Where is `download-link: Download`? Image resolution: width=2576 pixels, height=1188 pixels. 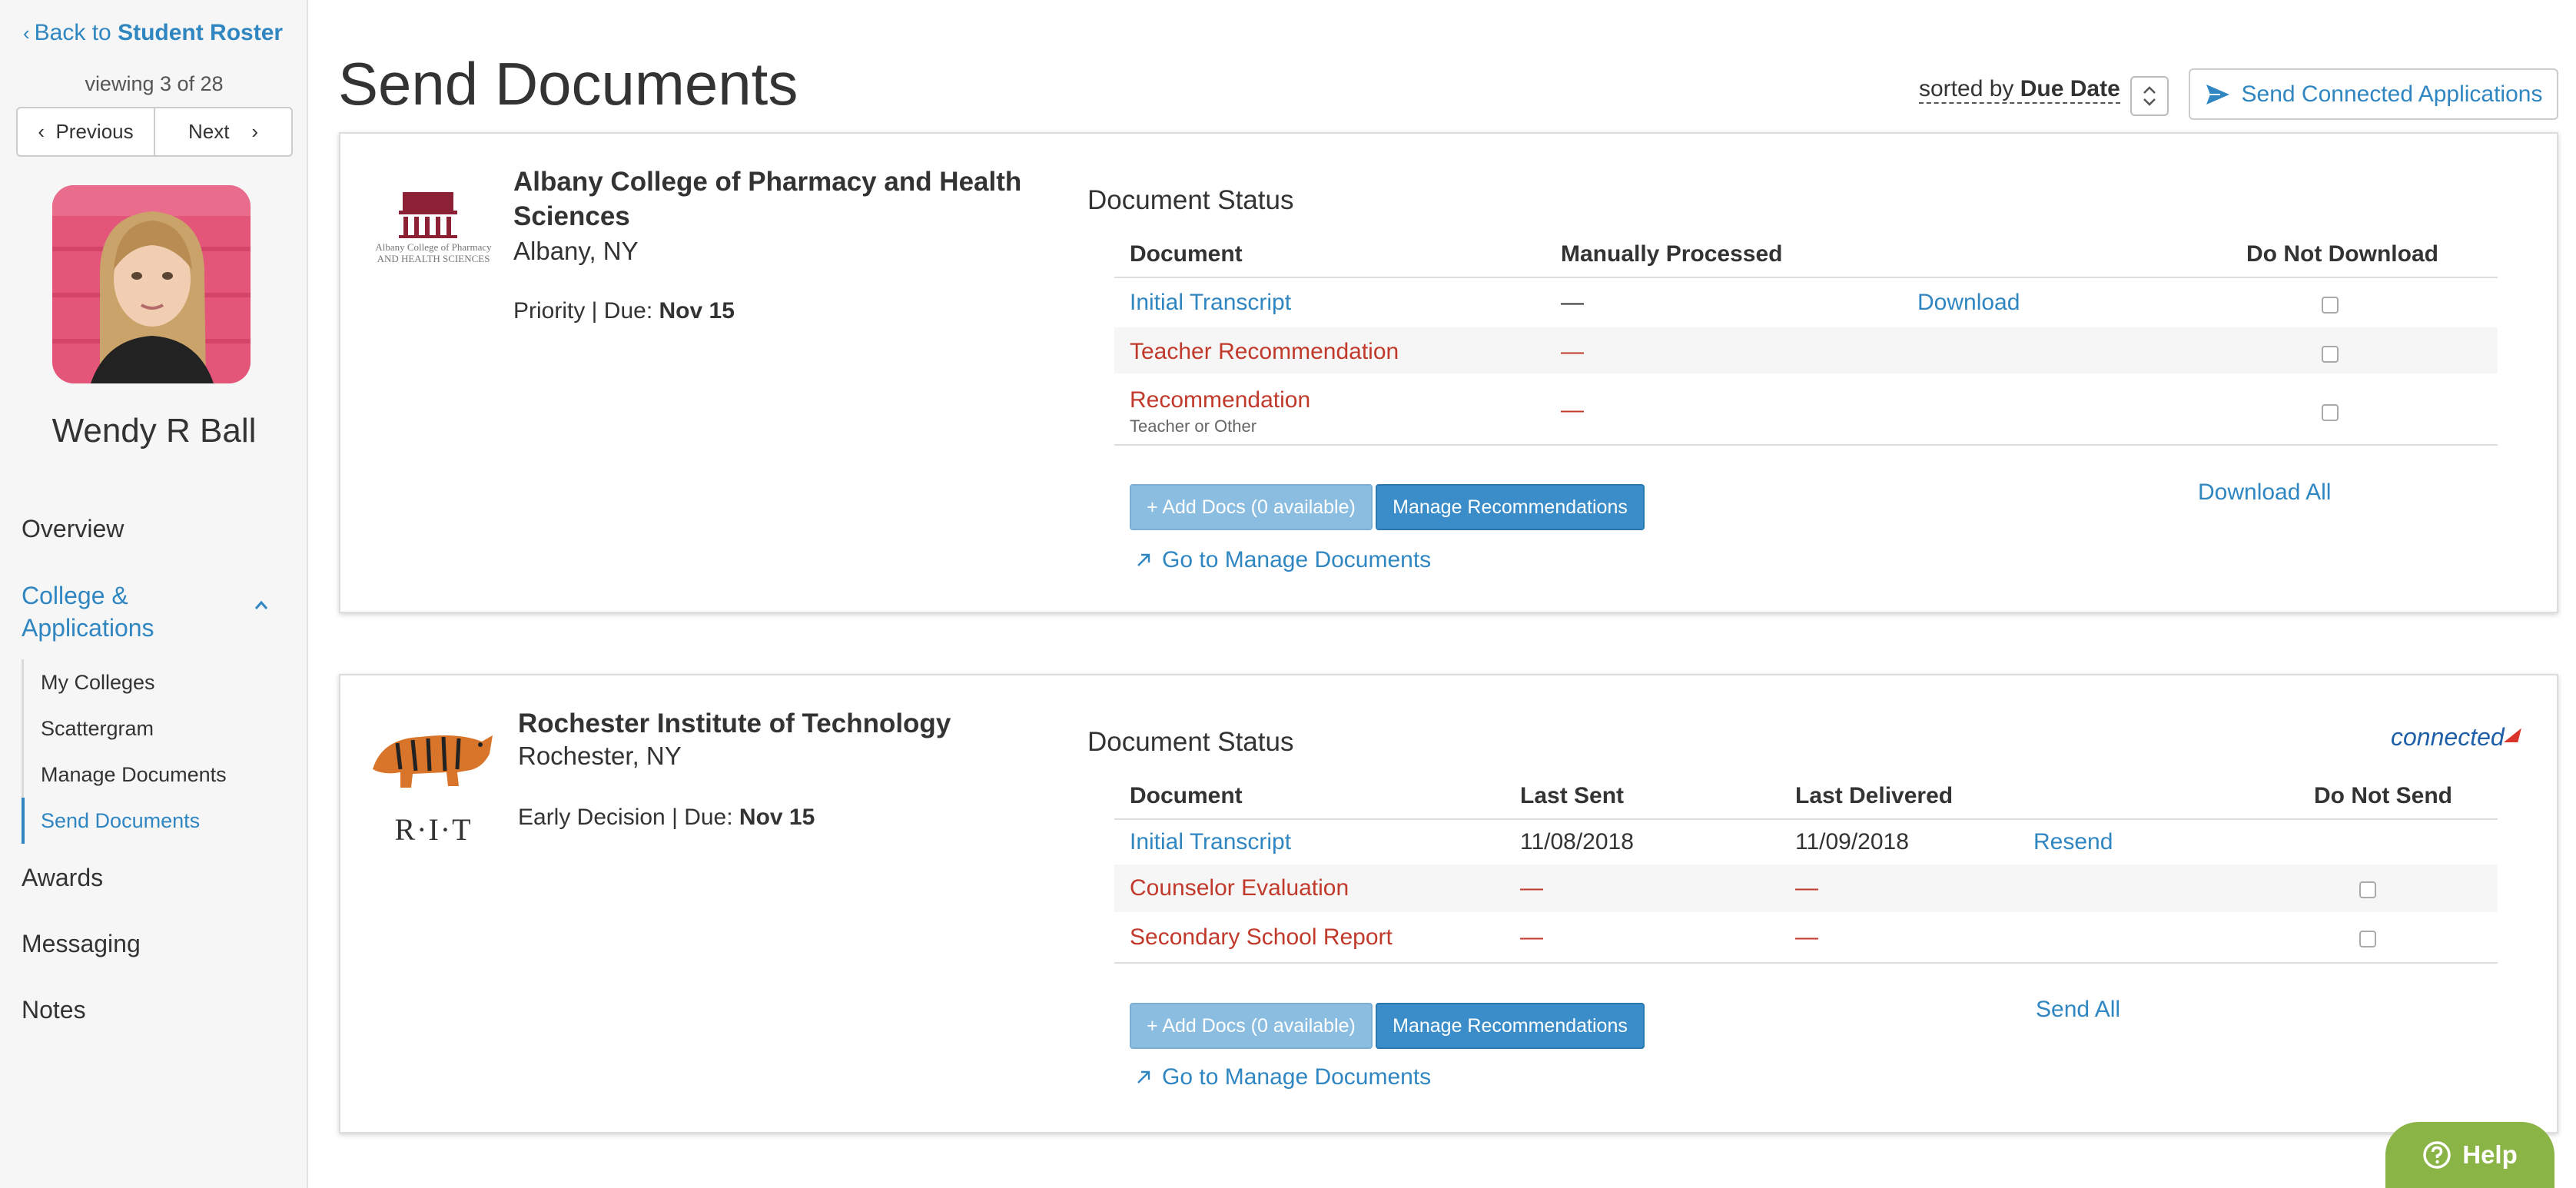
download-link: Download is located at coordinates (1968, 303).